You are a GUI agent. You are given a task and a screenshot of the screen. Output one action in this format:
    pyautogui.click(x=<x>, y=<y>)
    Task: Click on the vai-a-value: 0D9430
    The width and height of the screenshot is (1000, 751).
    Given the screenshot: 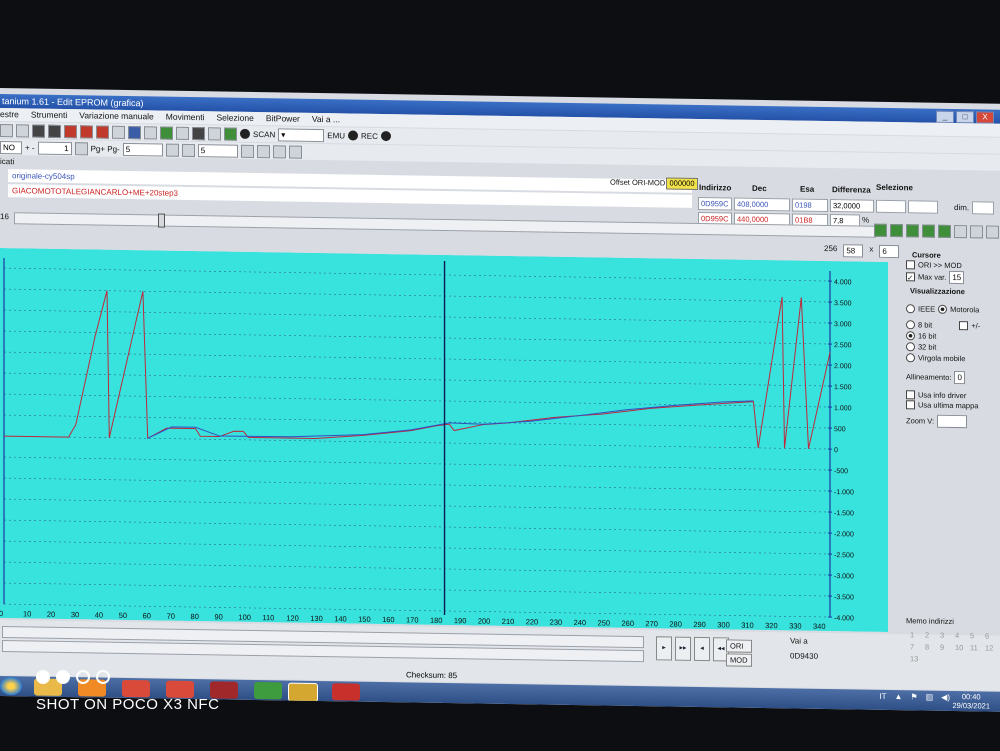 What is the action you would take?
    pyautogui.click(x=804, y=655)
    